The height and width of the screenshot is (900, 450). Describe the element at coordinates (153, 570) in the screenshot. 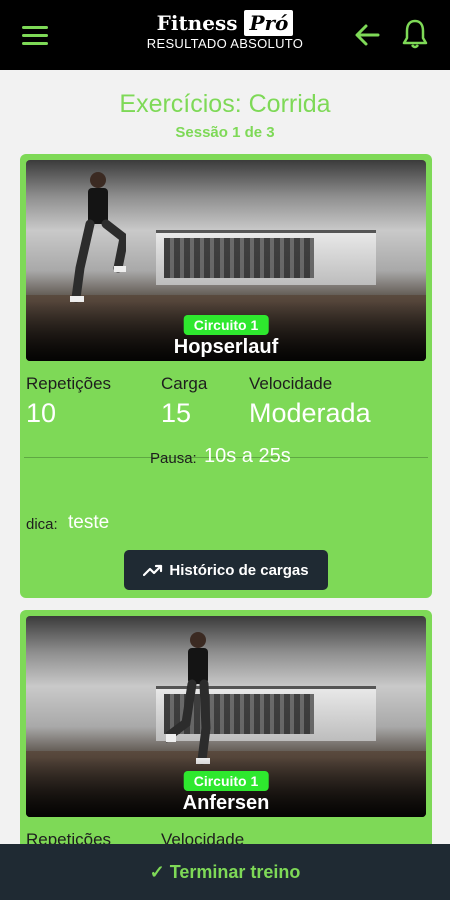

I see `trending-up-icon` at that location.